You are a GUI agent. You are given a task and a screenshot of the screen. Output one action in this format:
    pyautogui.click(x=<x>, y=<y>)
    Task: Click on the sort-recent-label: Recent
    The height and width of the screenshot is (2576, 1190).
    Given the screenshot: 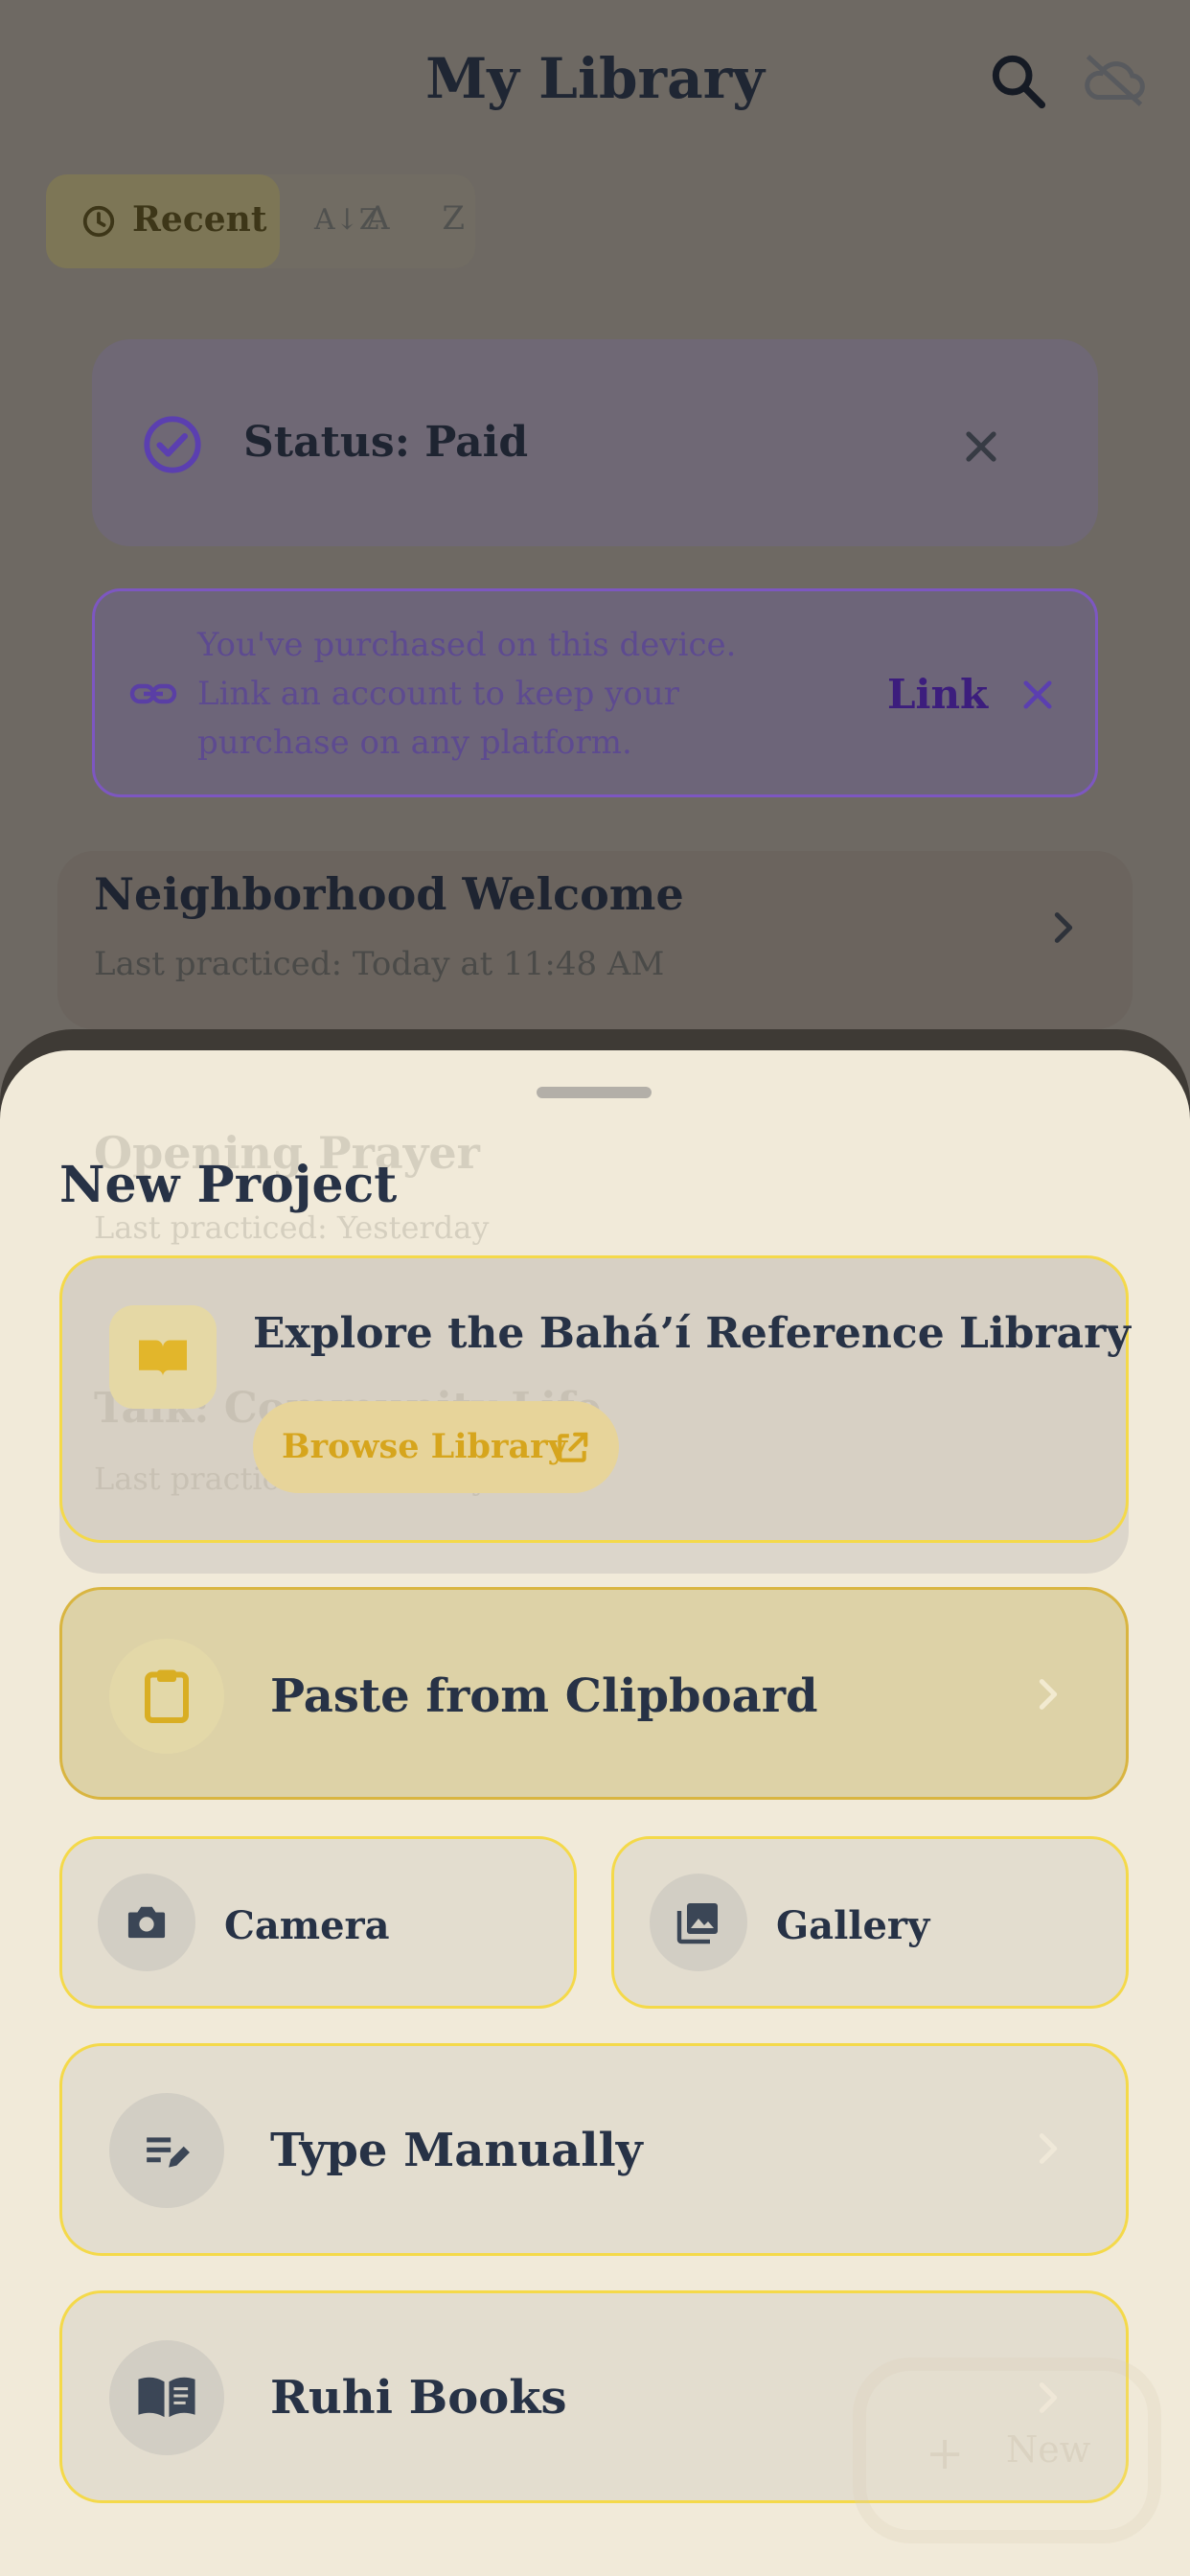 What is the action you would take?
    pyautogui.click(x=199, y=219)
    